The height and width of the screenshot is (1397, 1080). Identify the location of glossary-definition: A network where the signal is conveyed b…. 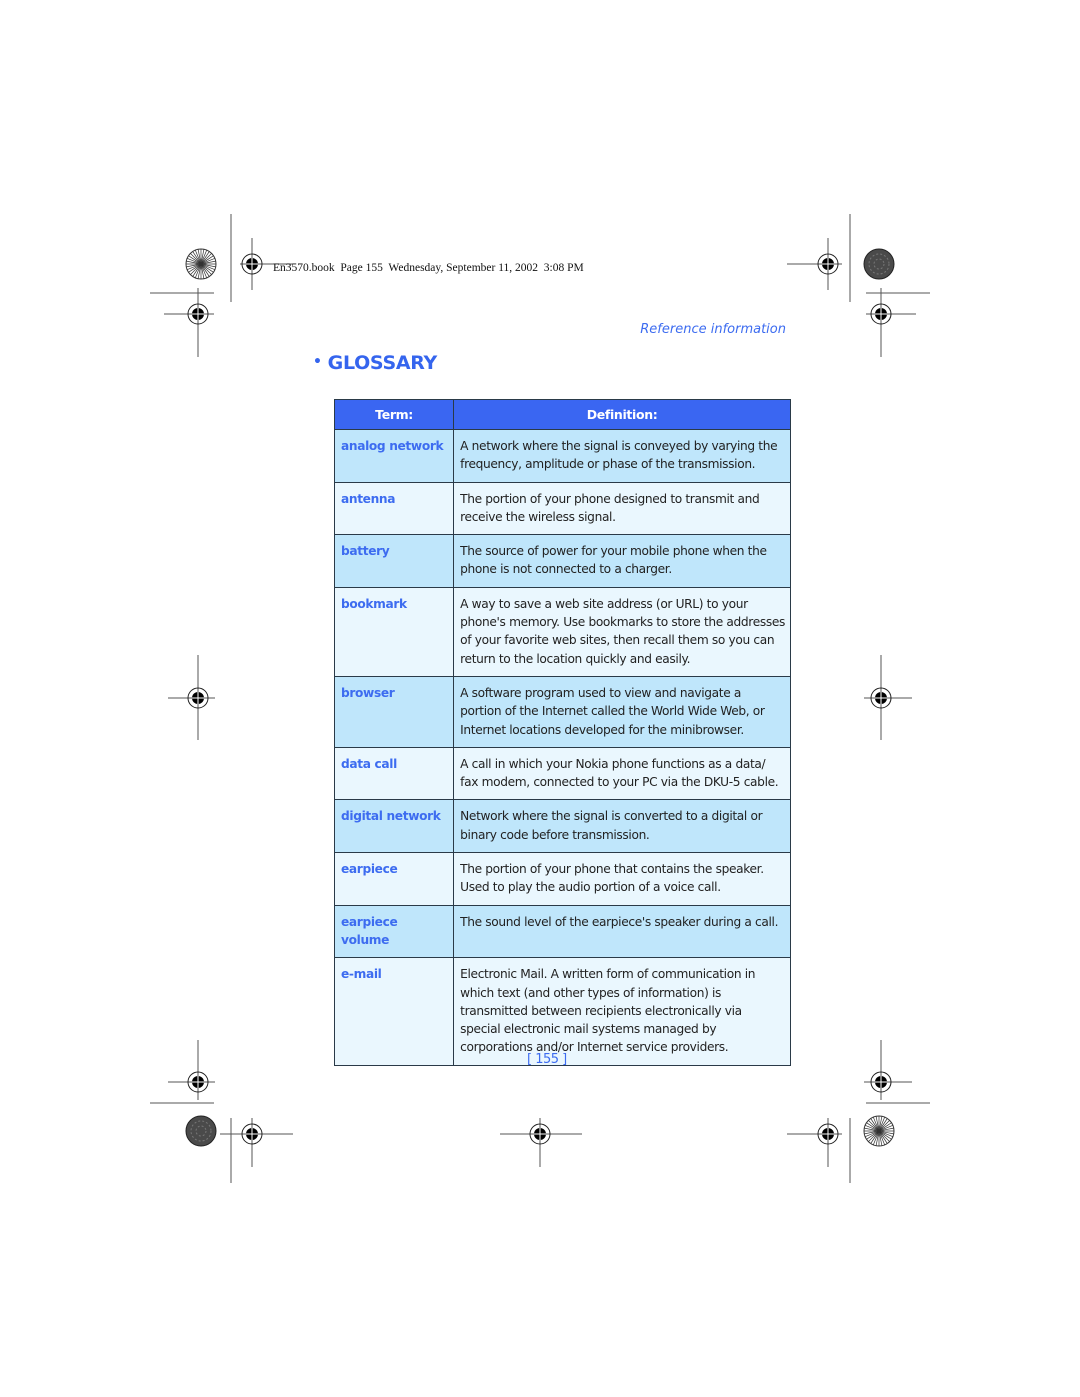
(622, 456).